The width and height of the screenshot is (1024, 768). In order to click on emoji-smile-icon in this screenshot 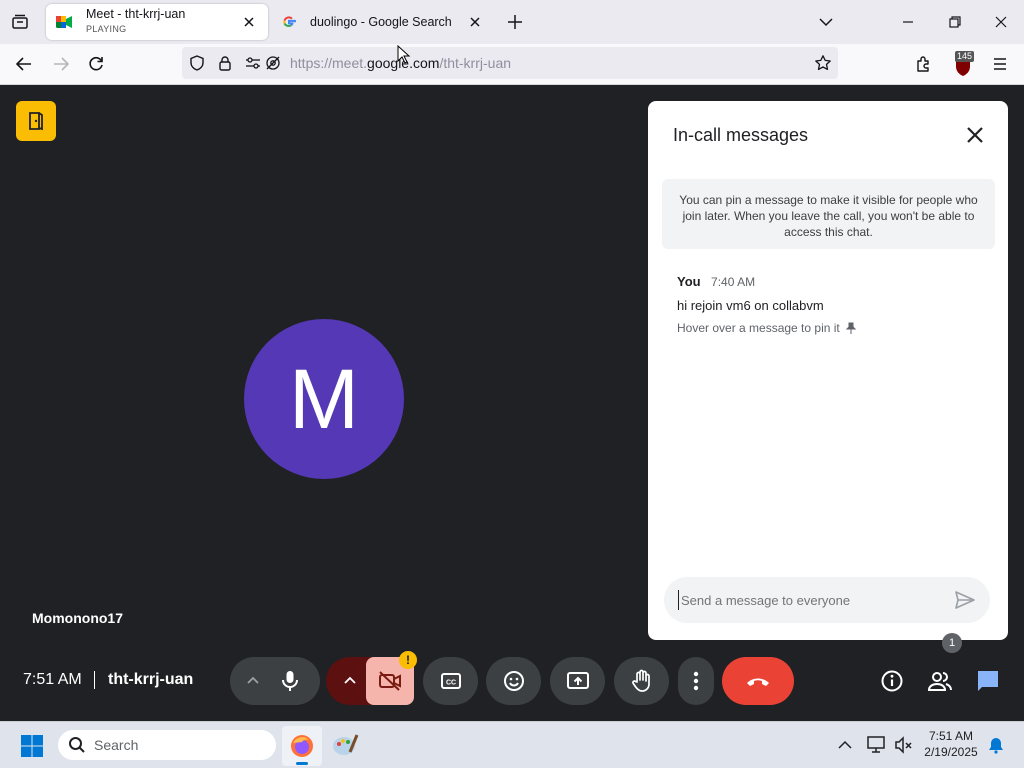, I will do `click(514, 681)`.